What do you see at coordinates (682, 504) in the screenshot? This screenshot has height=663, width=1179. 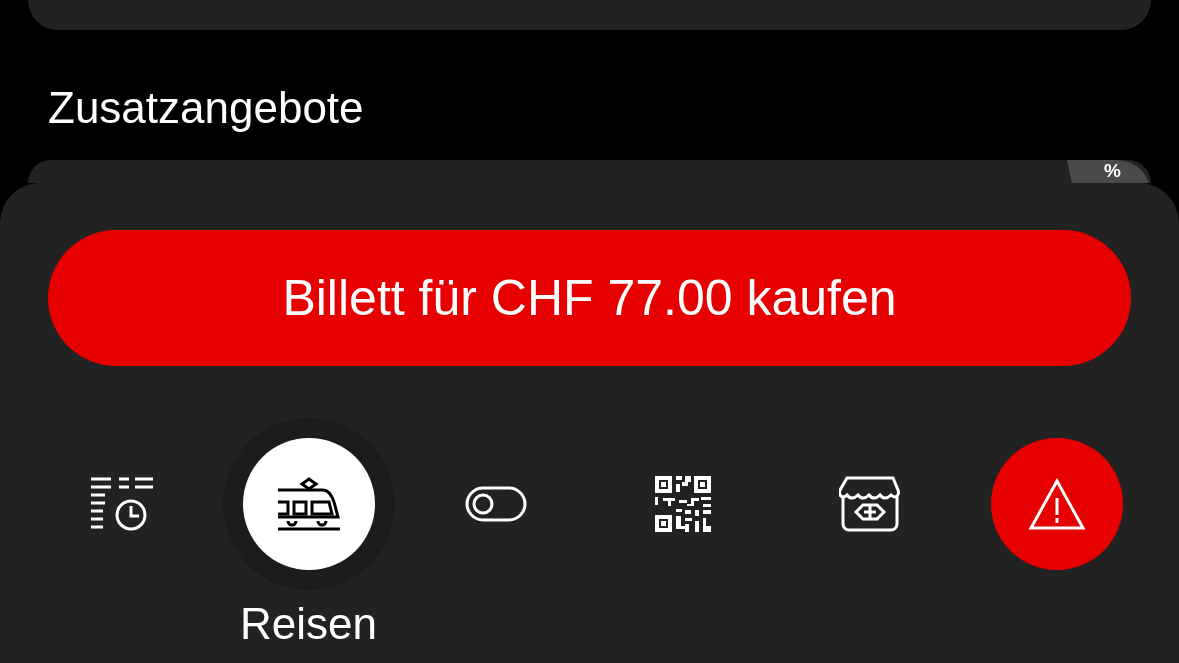 I see `qr-code-icon` at bounding box center [682, 504].